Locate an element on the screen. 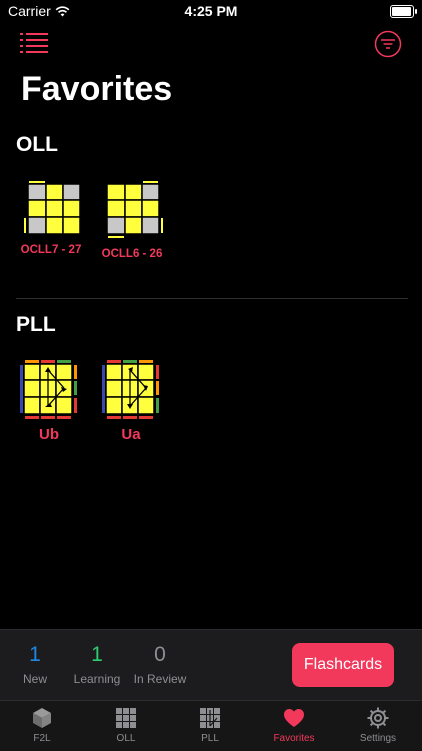  stat-review-label: In Review is located at coordinates (160, 679).